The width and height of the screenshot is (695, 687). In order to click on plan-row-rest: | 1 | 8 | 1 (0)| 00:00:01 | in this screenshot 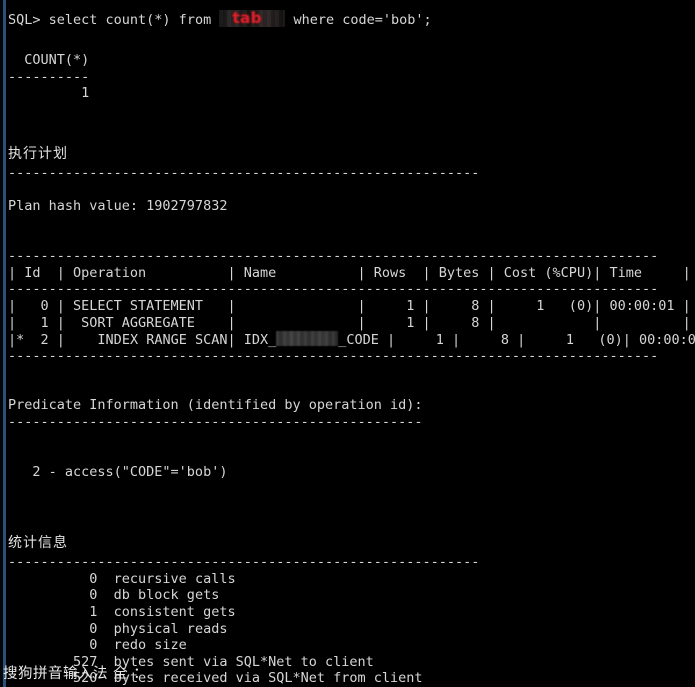, I will do `click(536, 340)`.